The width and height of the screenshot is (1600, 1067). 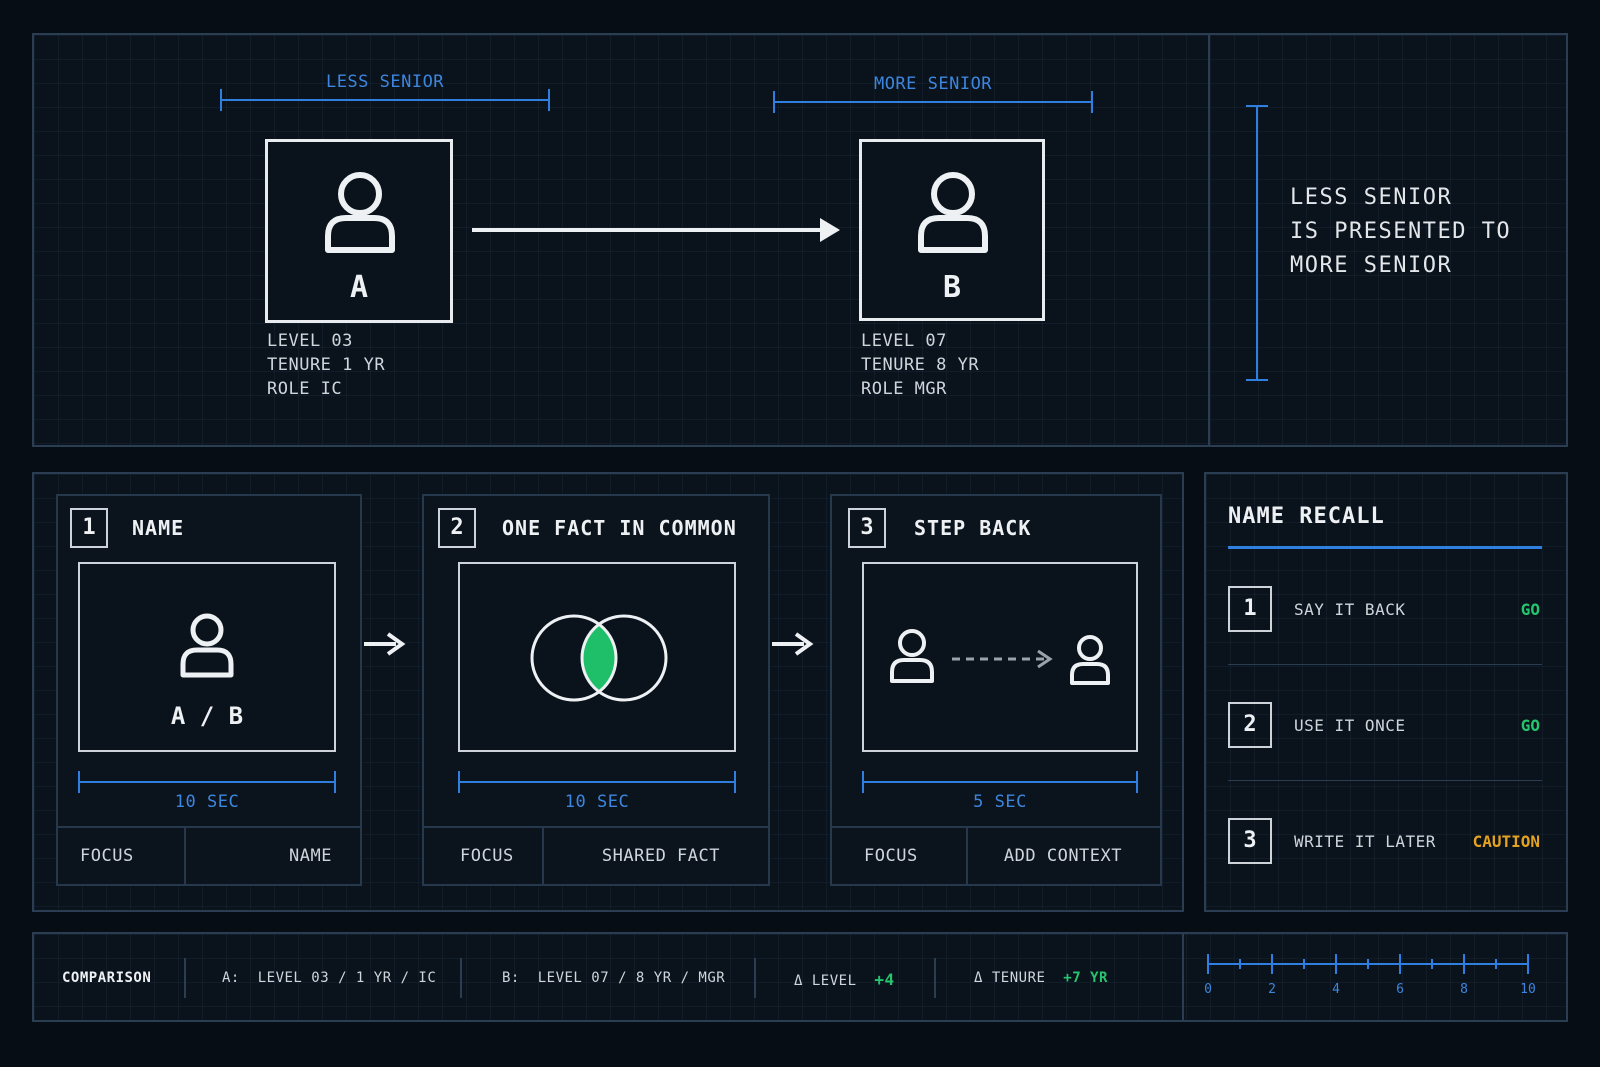 I want to click on recall-item-label: SAY IT BACK, so click(x=1350, y=609).